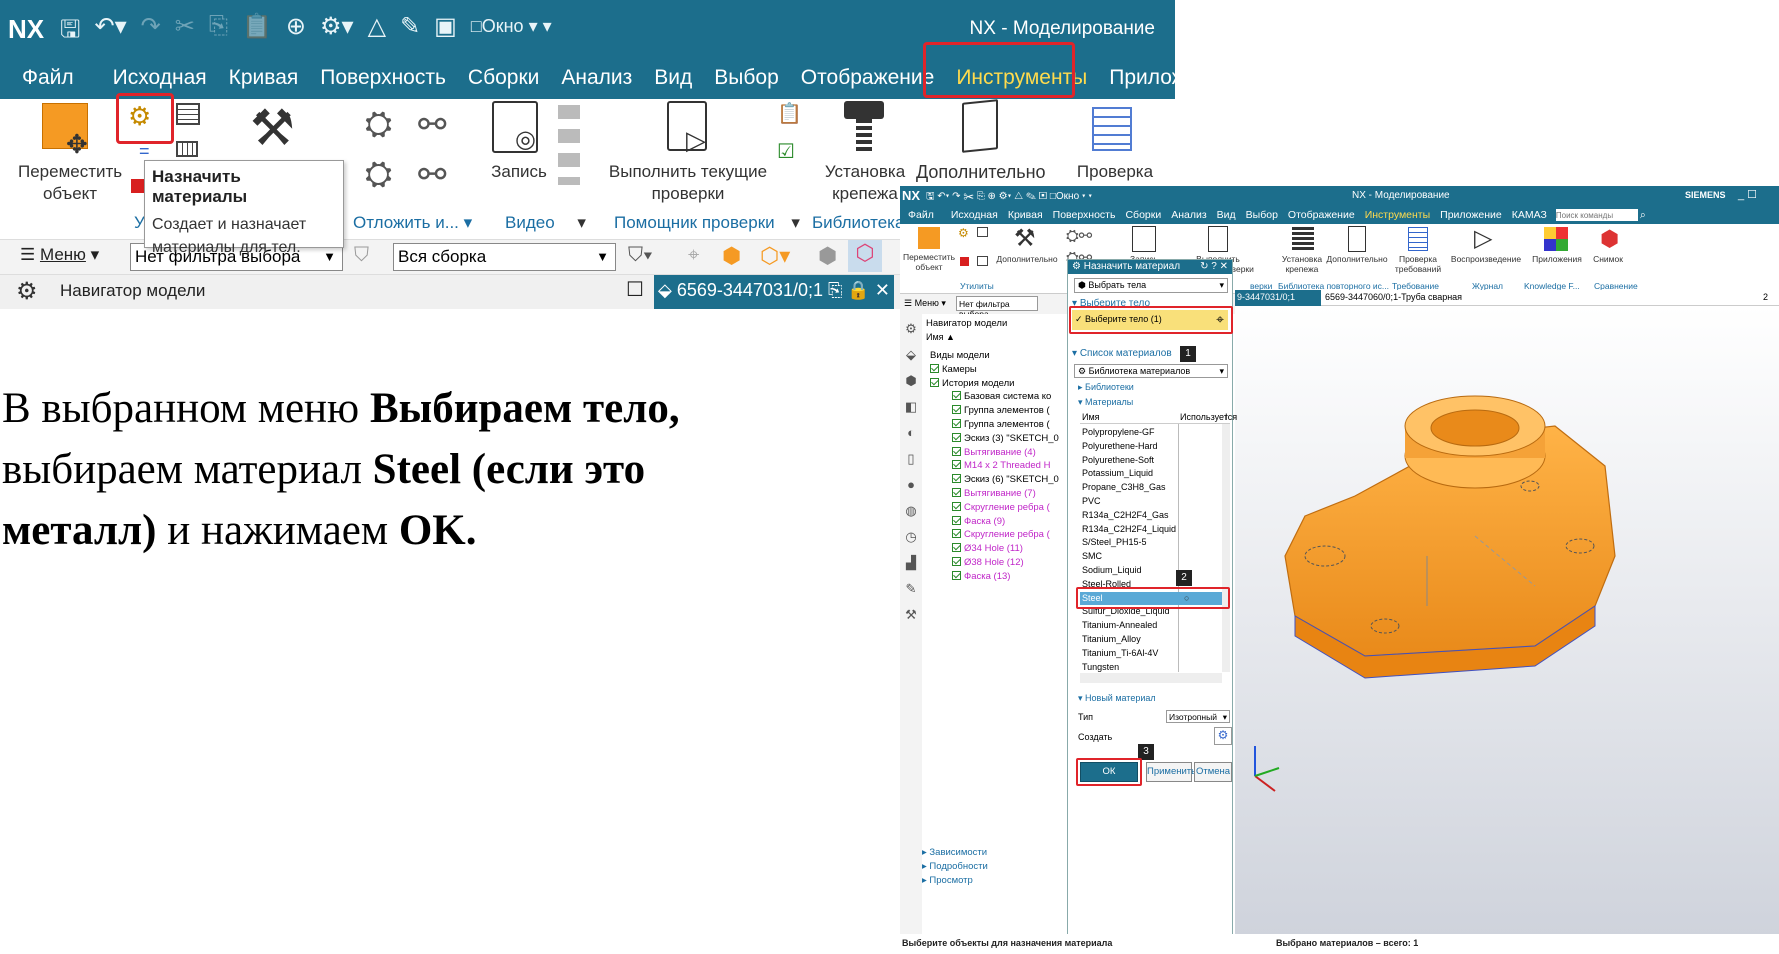  What do you see at coordinates (1418, 239) in the screenshot?
I see `small-req-check-icon` at bounding box center [1418, 239].